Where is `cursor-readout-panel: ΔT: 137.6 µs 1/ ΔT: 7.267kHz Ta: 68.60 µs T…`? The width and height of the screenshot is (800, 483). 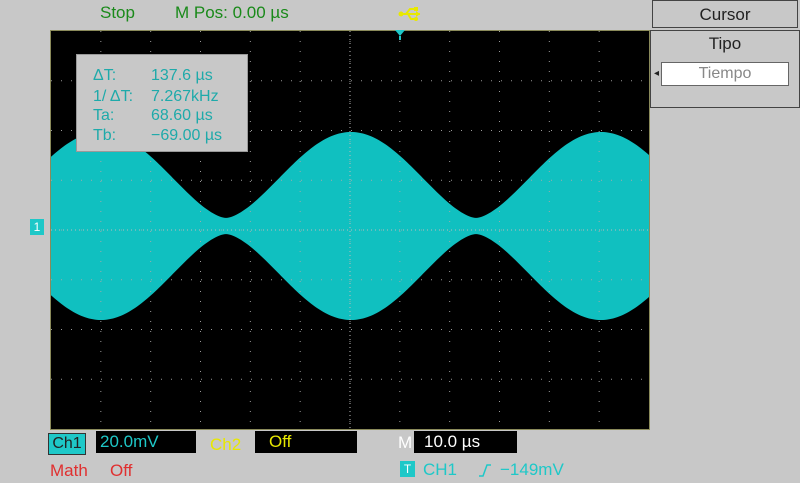
cursor-readout-panel: ΔT: 137.6 µs 1/ ΔT: 7.267kHz Ta: 68.60 µs T… is located at coordinates (162, 103).